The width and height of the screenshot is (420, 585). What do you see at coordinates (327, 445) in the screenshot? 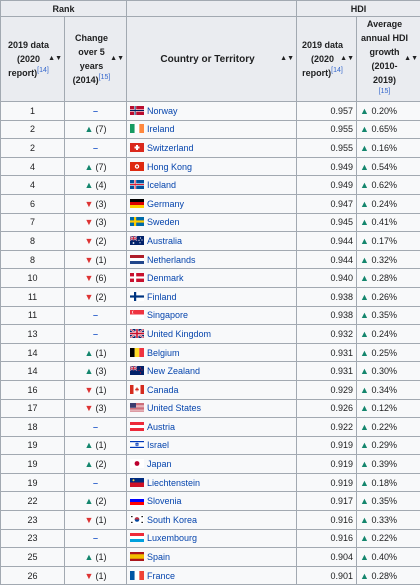
I see `hdi-value-cell: 0.919` at bounding box center [327, 445].